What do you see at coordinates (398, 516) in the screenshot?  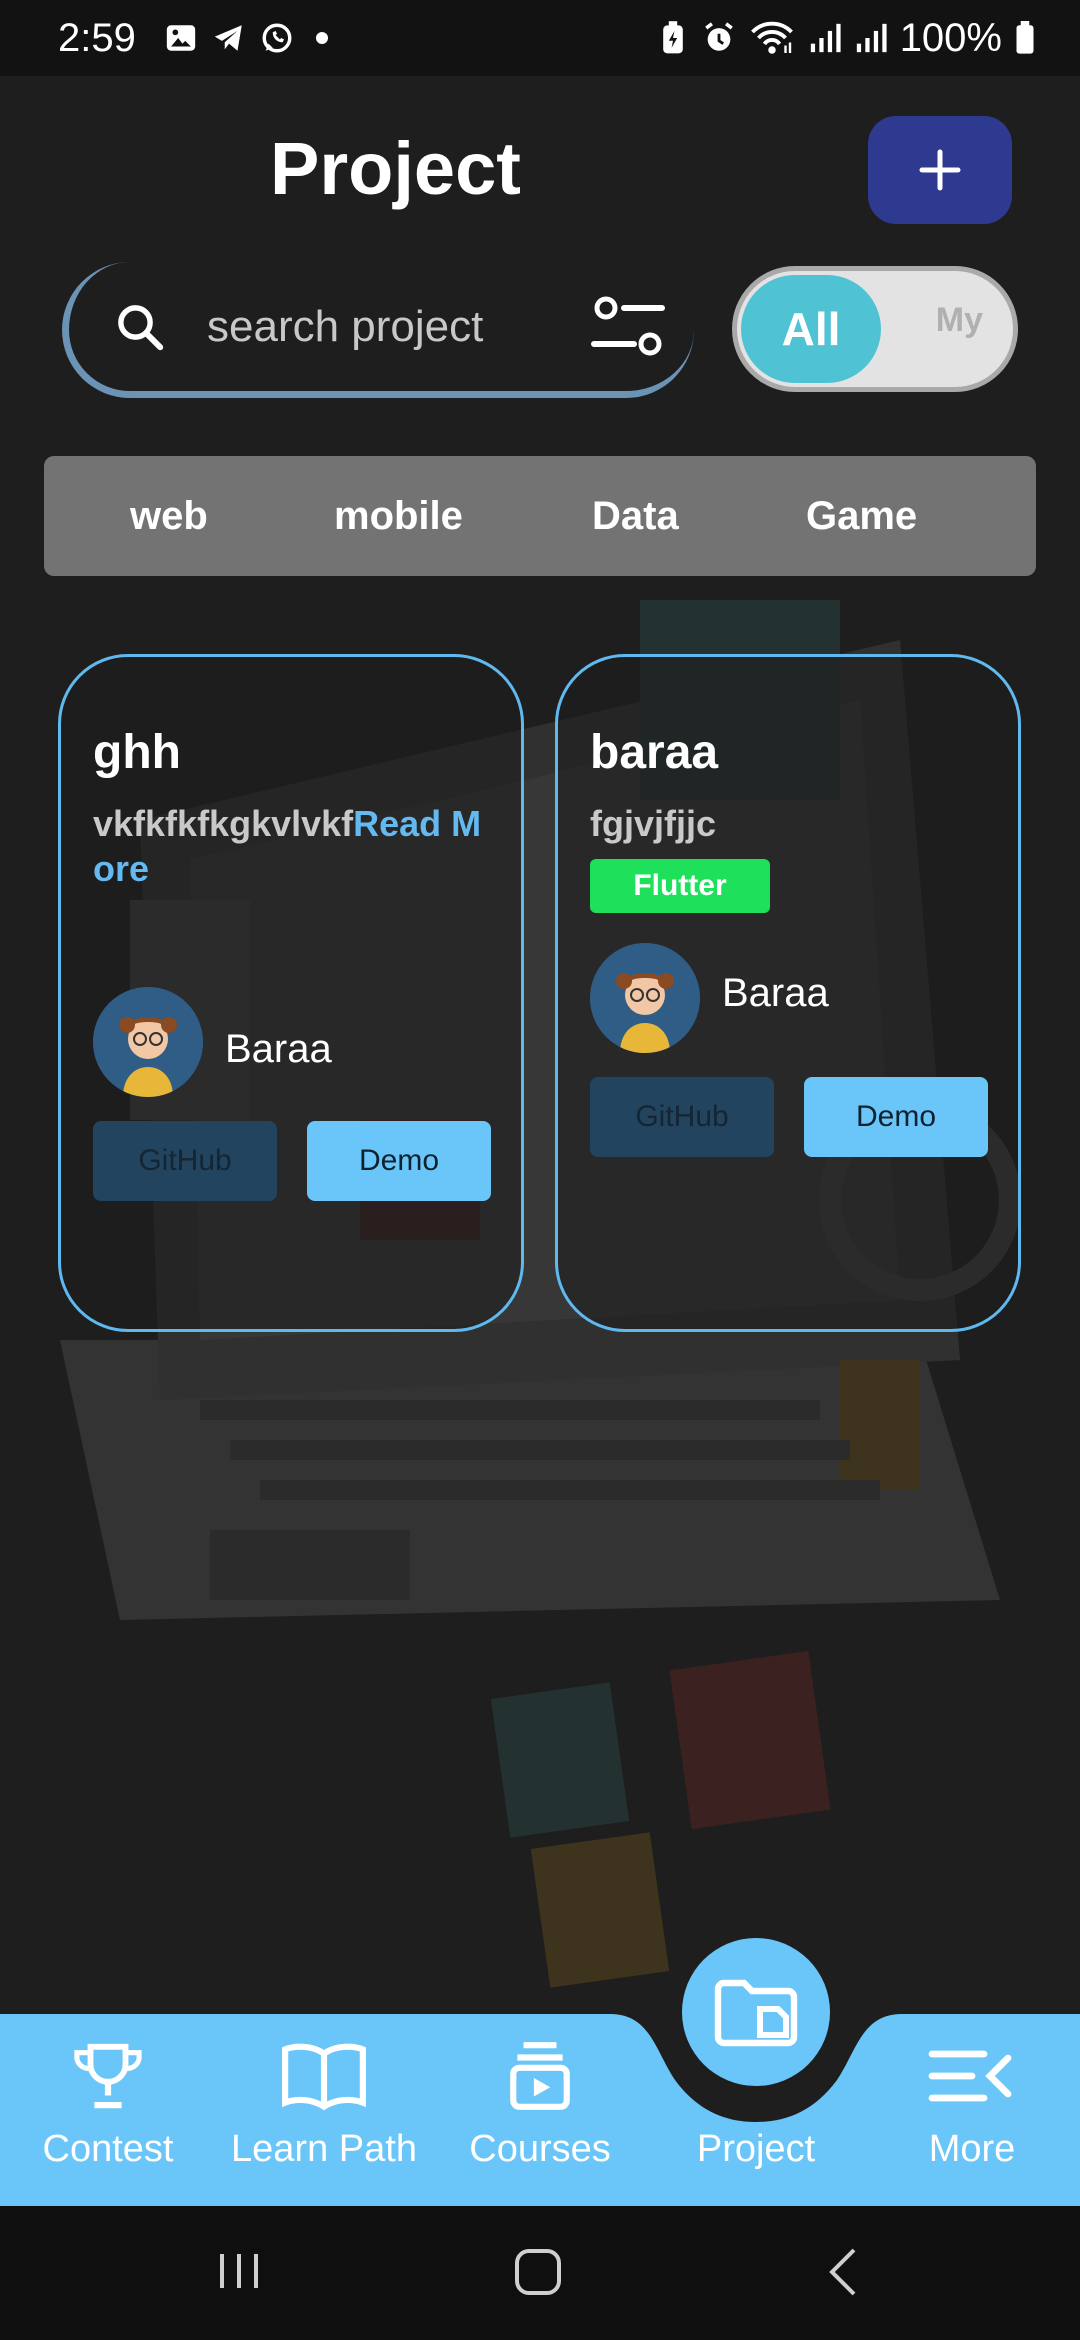 I see `category-tab-mobile: mobile` at bounding box center [398, 516].